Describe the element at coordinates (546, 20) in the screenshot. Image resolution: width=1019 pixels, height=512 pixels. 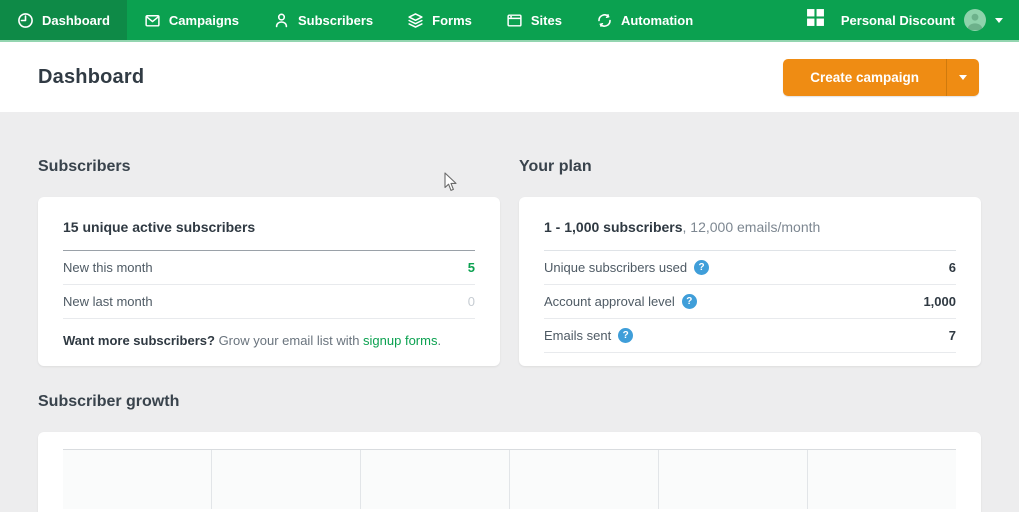
I see `nav-item-label: Sites` at that location.